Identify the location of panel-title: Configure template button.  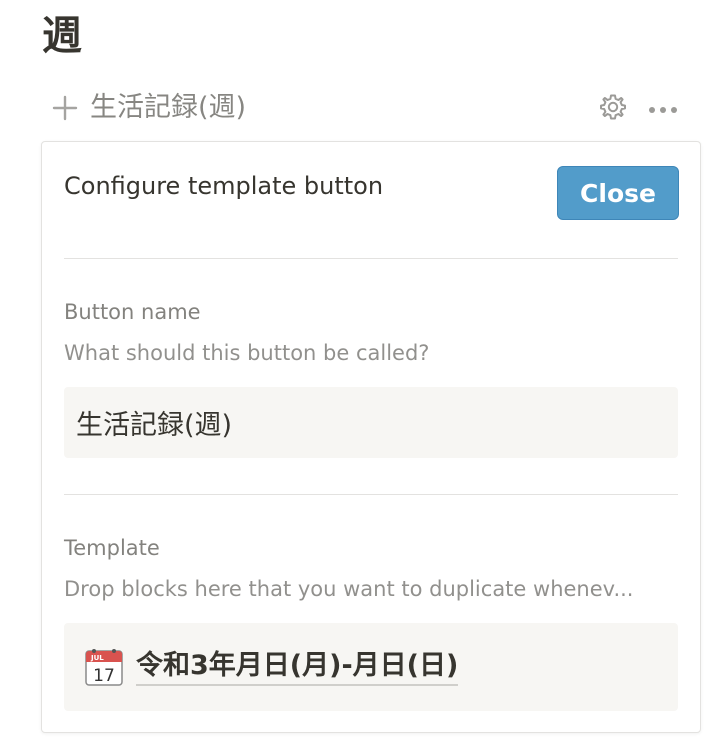
(224, 186).